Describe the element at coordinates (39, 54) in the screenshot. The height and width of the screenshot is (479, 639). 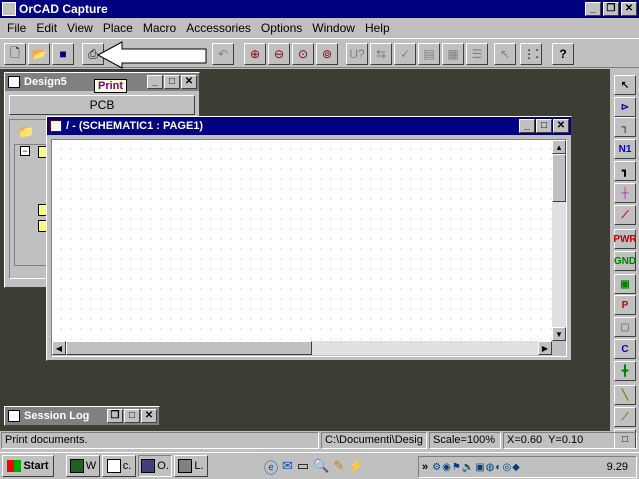
I see `open-icon: 📂` at that location.